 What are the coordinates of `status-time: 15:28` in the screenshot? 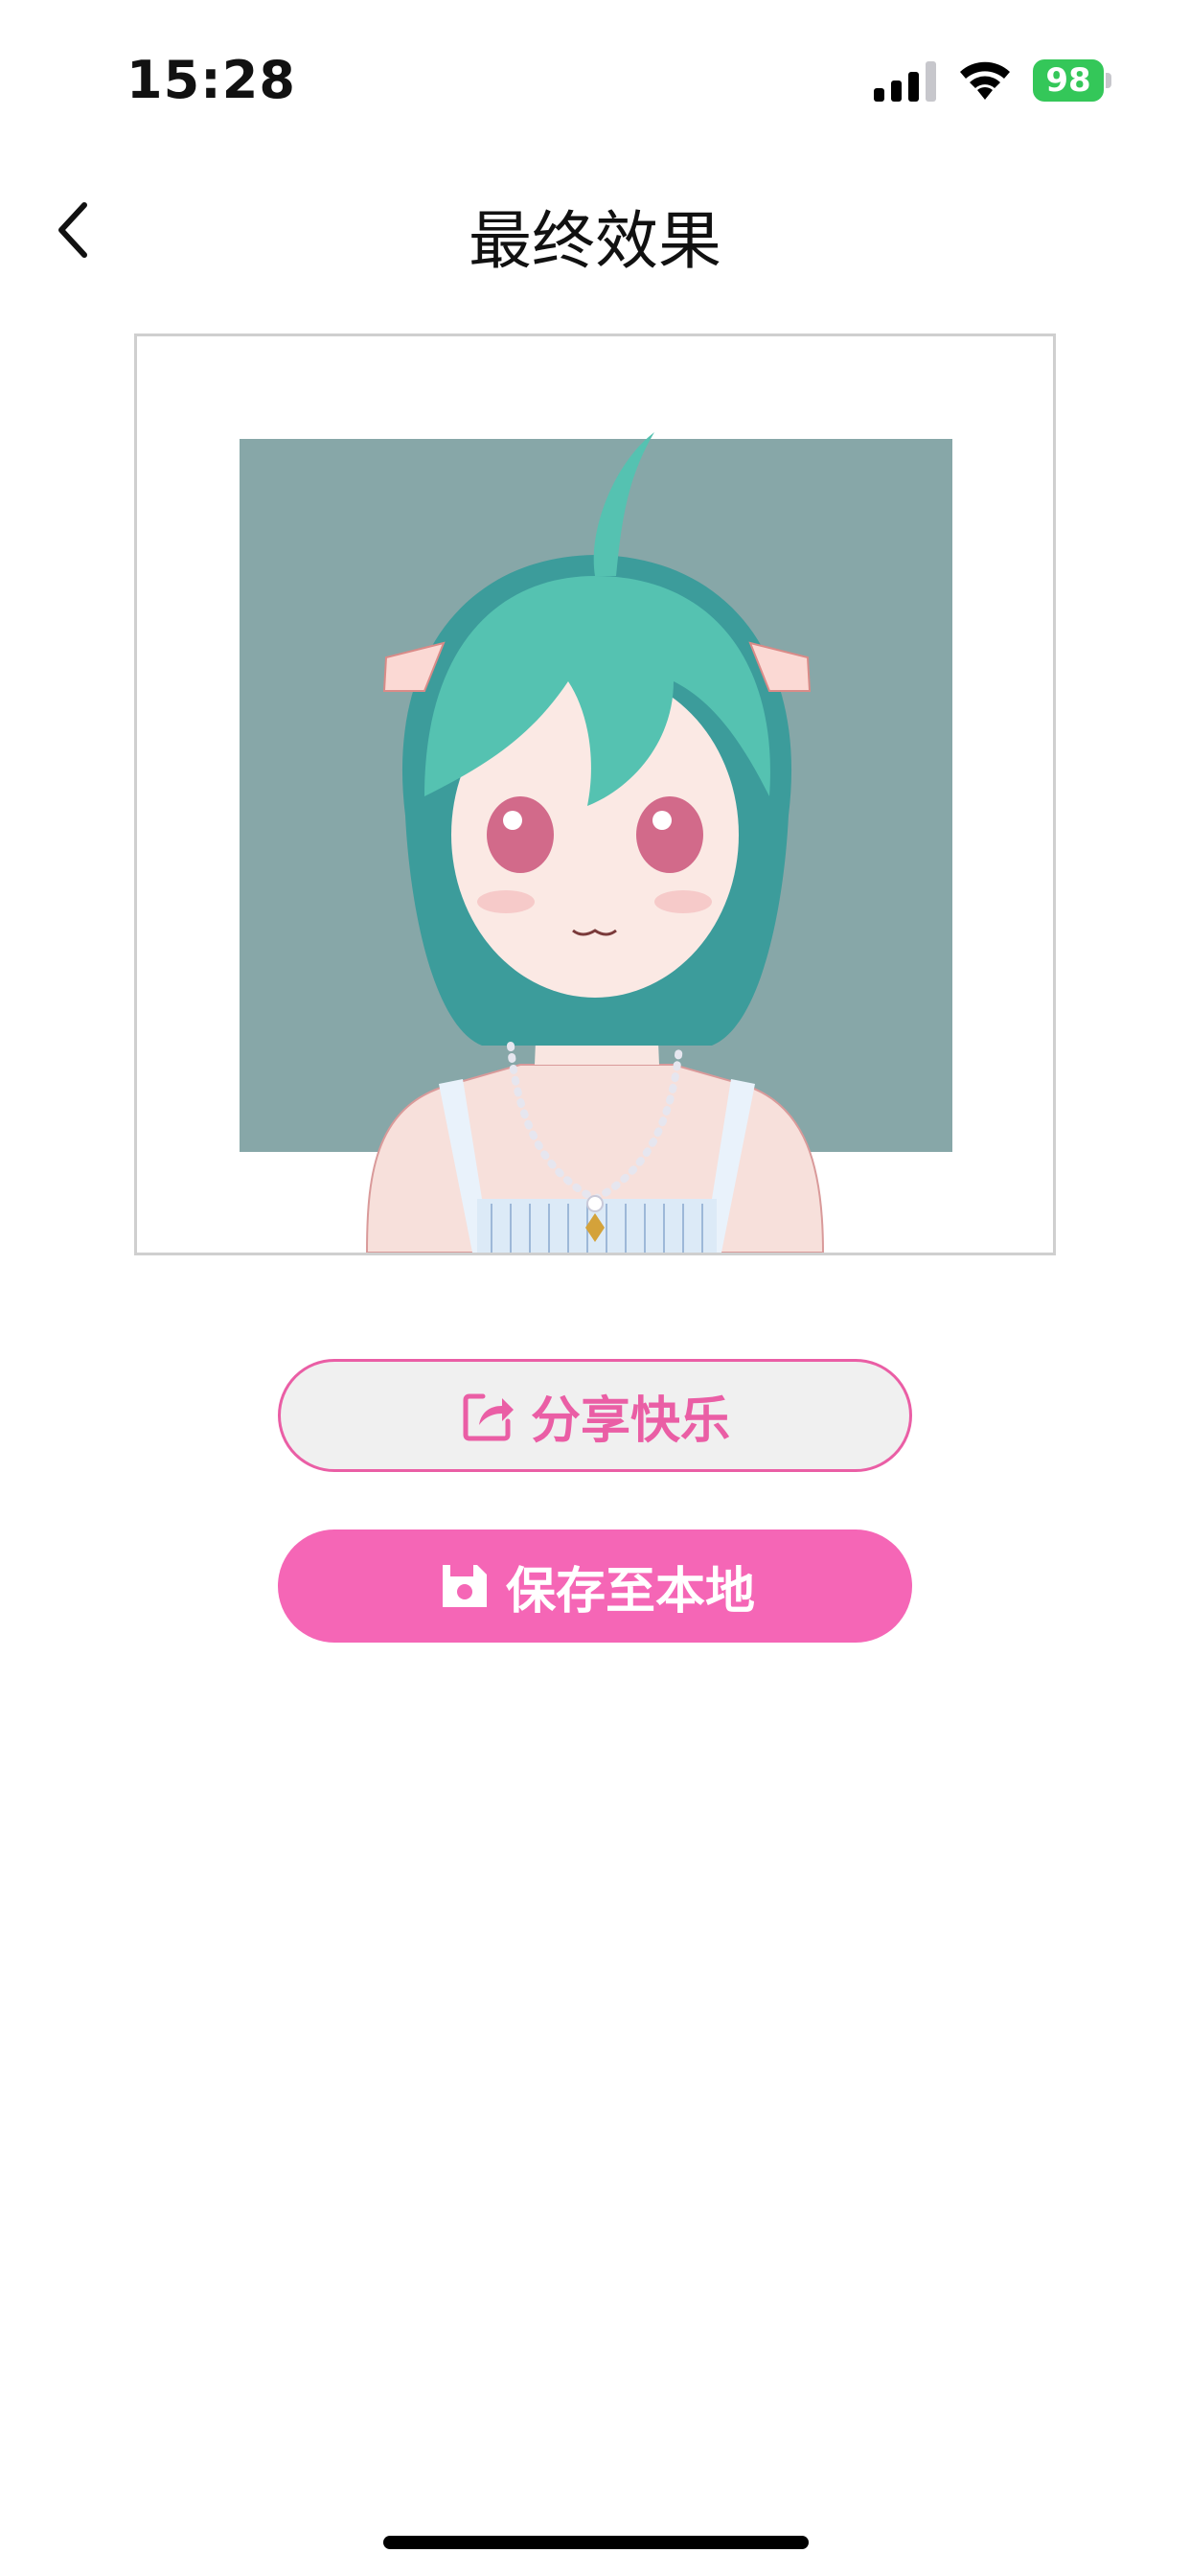 It's located at (211, 80).